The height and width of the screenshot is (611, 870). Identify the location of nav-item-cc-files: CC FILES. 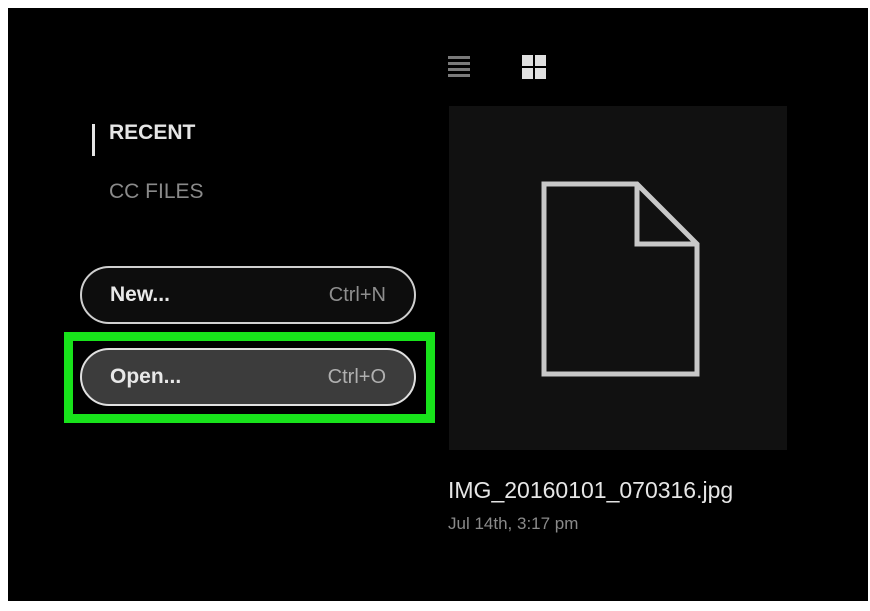
(156, 192).